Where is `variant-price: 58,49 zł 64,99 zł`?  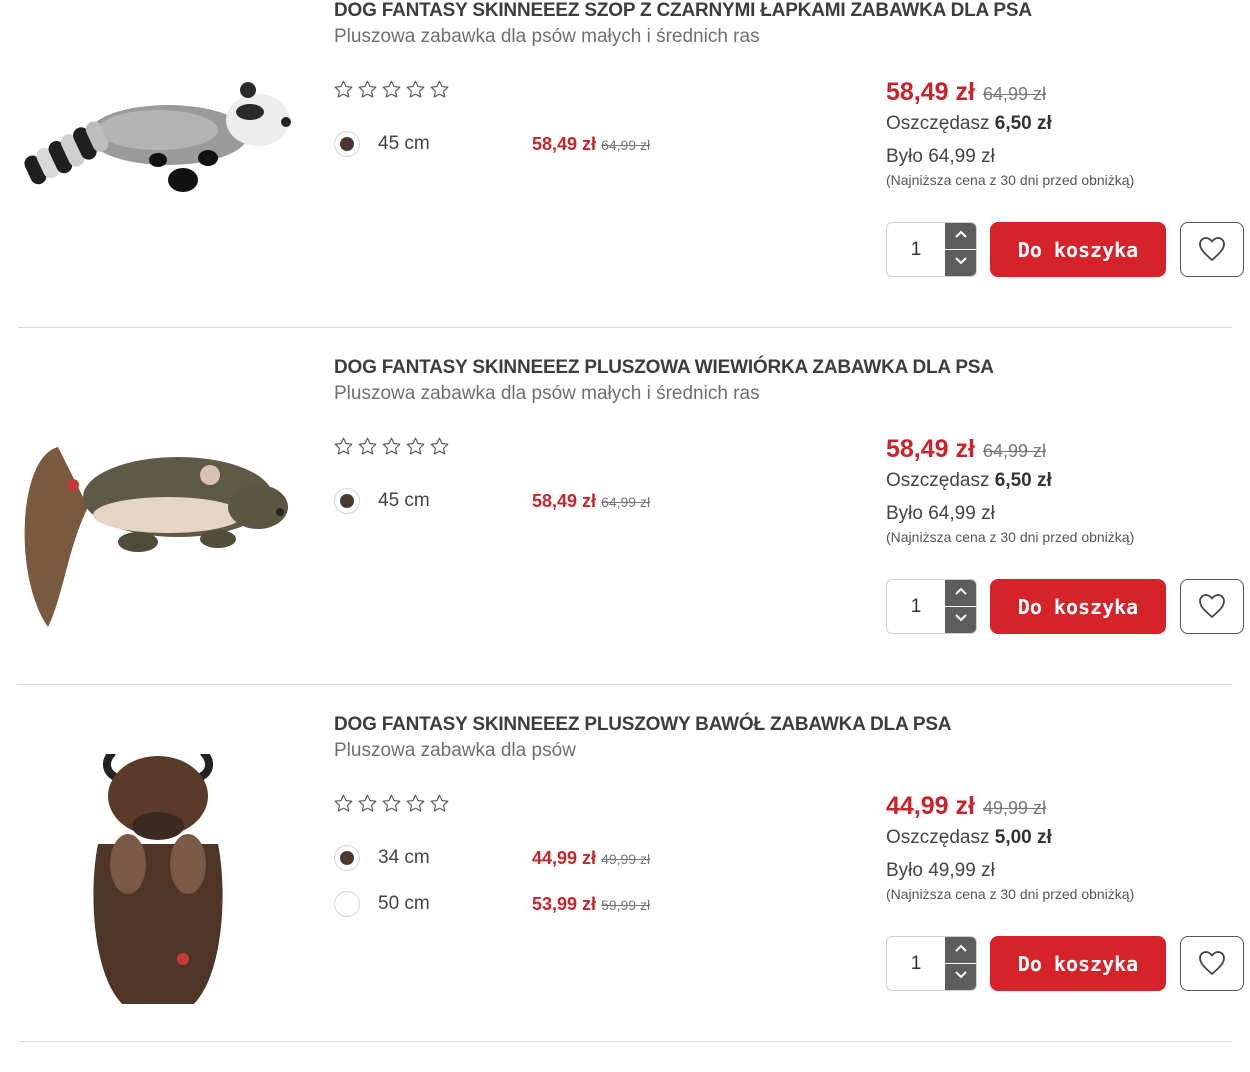 variant-price: 58,49 zł 64,99 zł is located at coordinates (591, 501).